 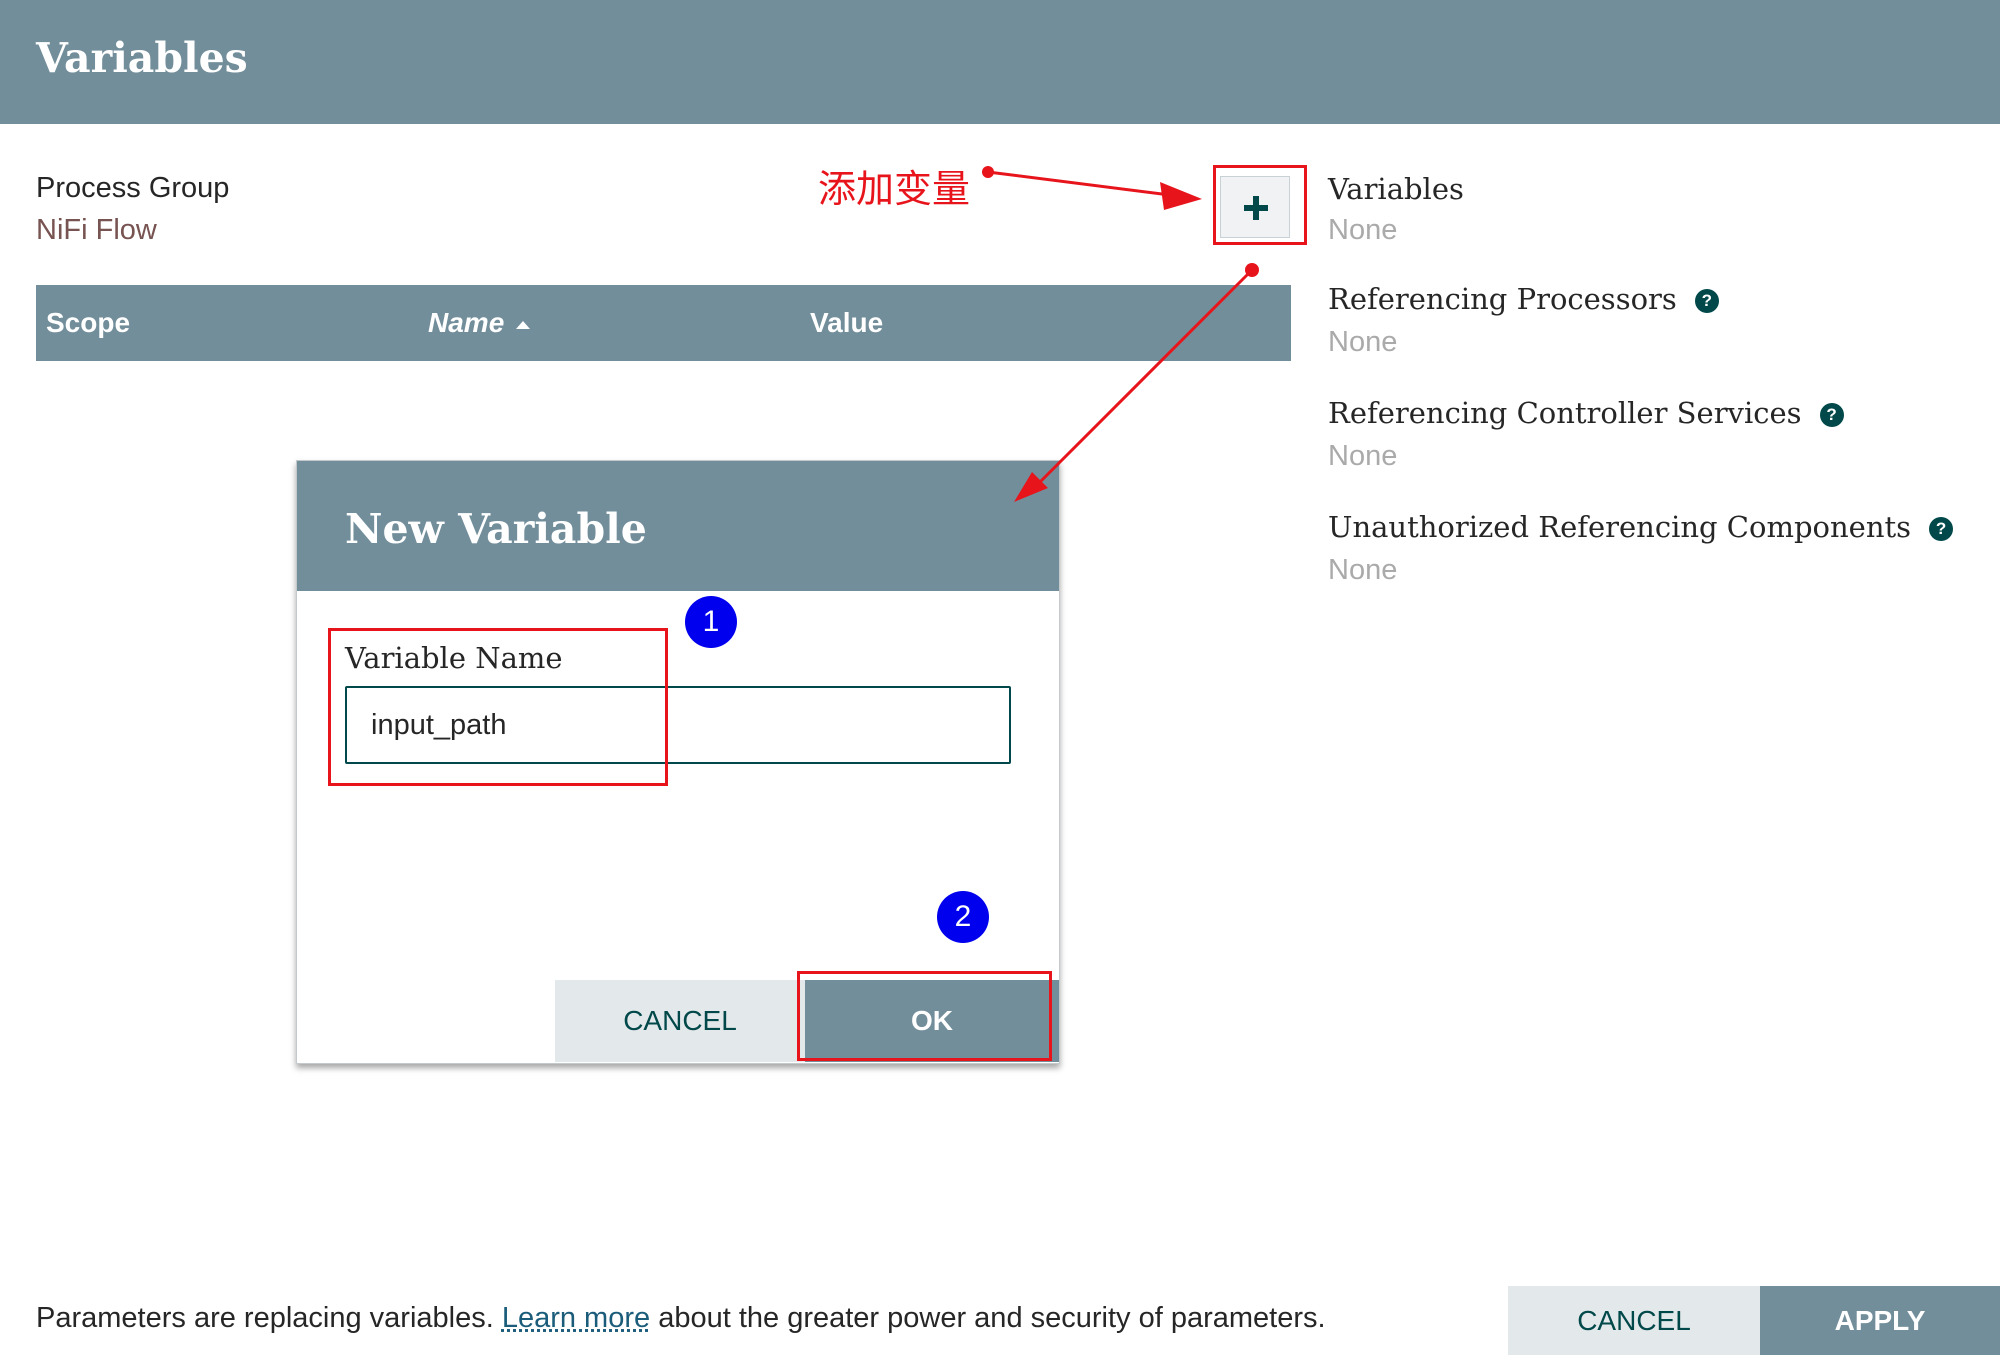 I want to click on variable-name-highlight-box, so click(x=498, y=707).